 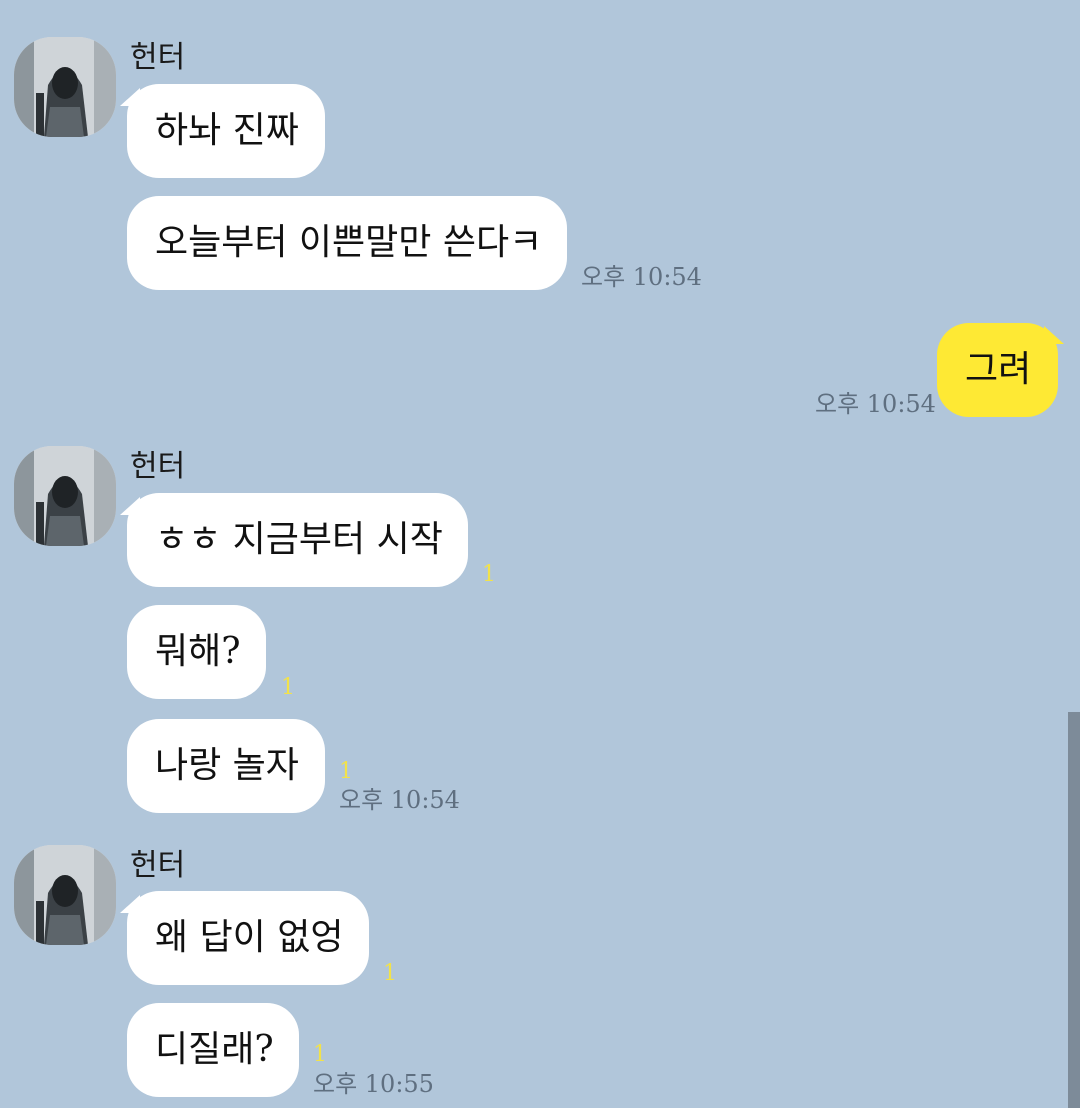 What do you see at coordinates (1054, 335) in the screenshot?
I see `bubble-tail` at bounding box center [1054, 335].